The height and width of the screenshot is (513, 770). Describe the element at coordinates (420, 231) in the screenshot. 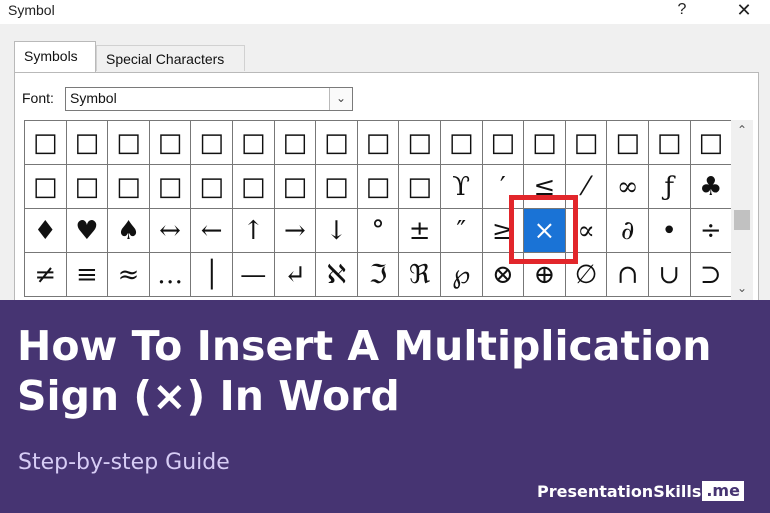

I see `symbol-cell: ±` at that location.